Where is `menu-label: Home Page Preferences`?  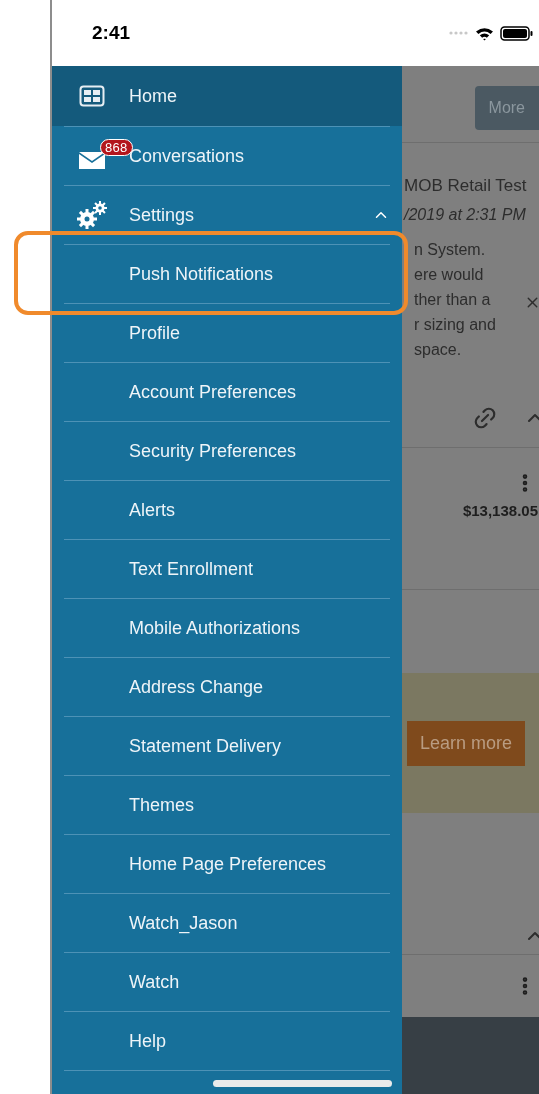
menu-label: Home Page Preferences is located at coordinates (228, 864).